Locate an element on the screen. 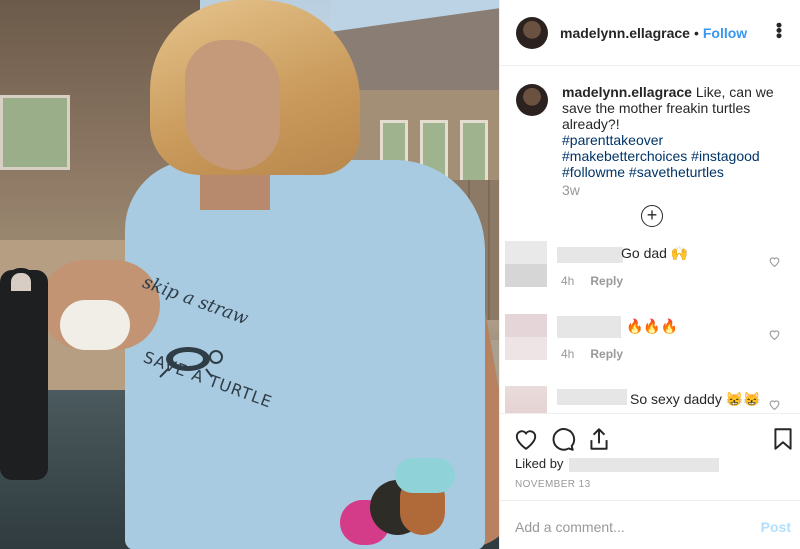 The height and width of the screenshot is (549, 800). photo-window is located at coordinates (35, 132).